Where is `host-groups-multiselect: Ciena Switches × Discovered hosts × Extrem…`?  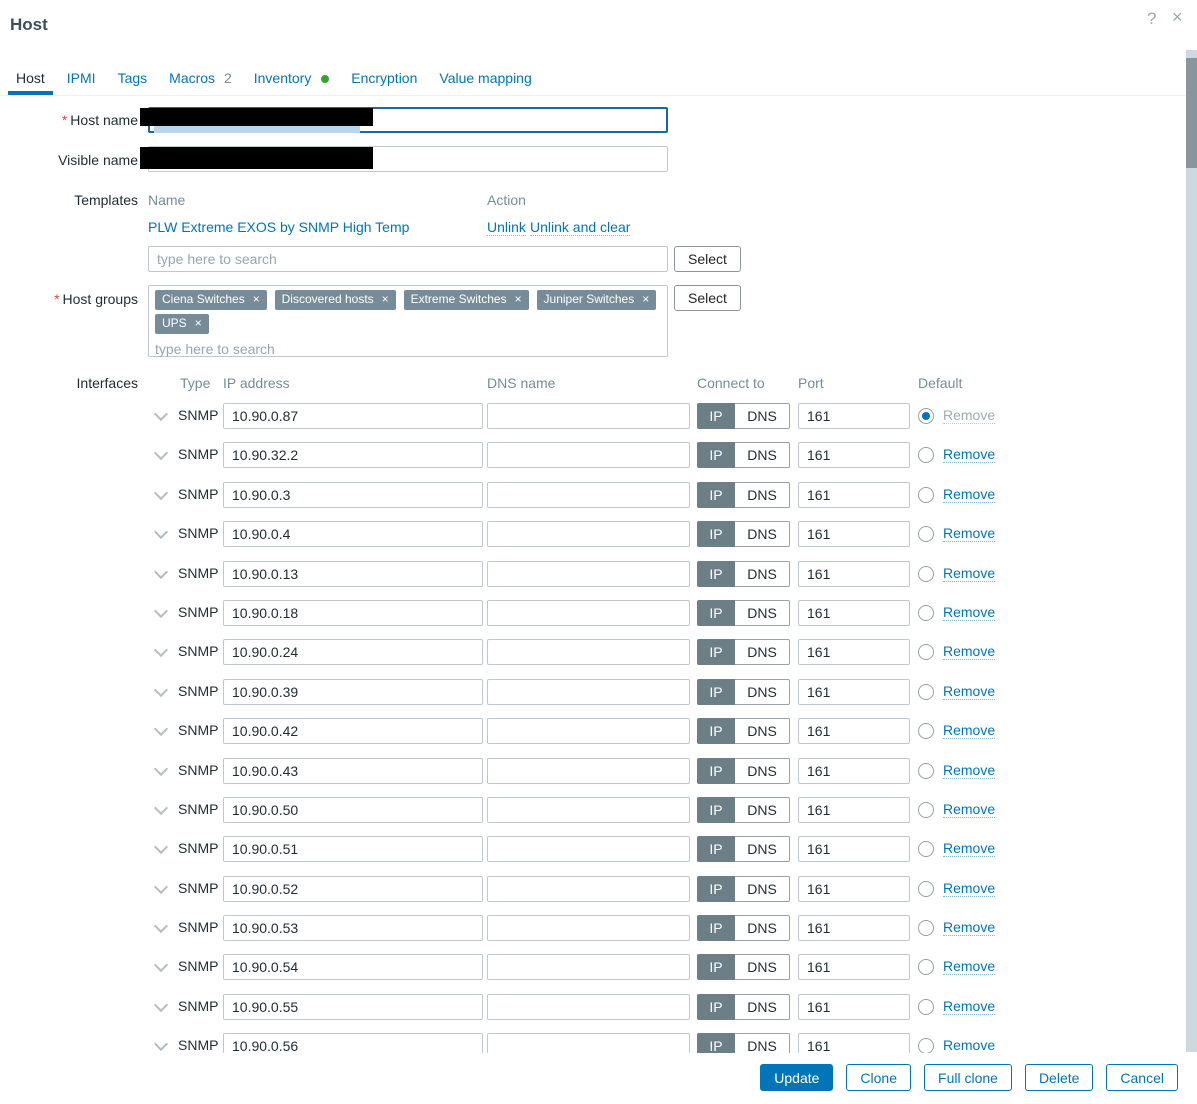
host-groups-multiselect: Ciena Switches × Discovered hosts × Extrem… is located at coordinates (408, 321).